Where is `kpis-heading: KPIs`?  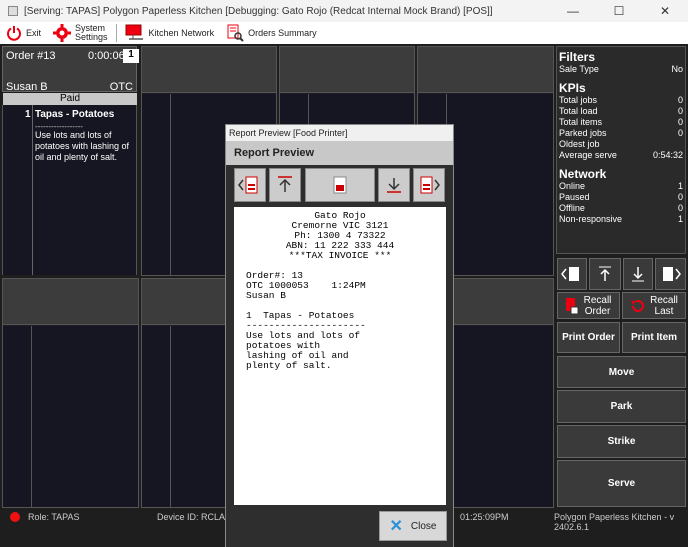 kpis-heading: KPIs is located at coordinates (572, 88).